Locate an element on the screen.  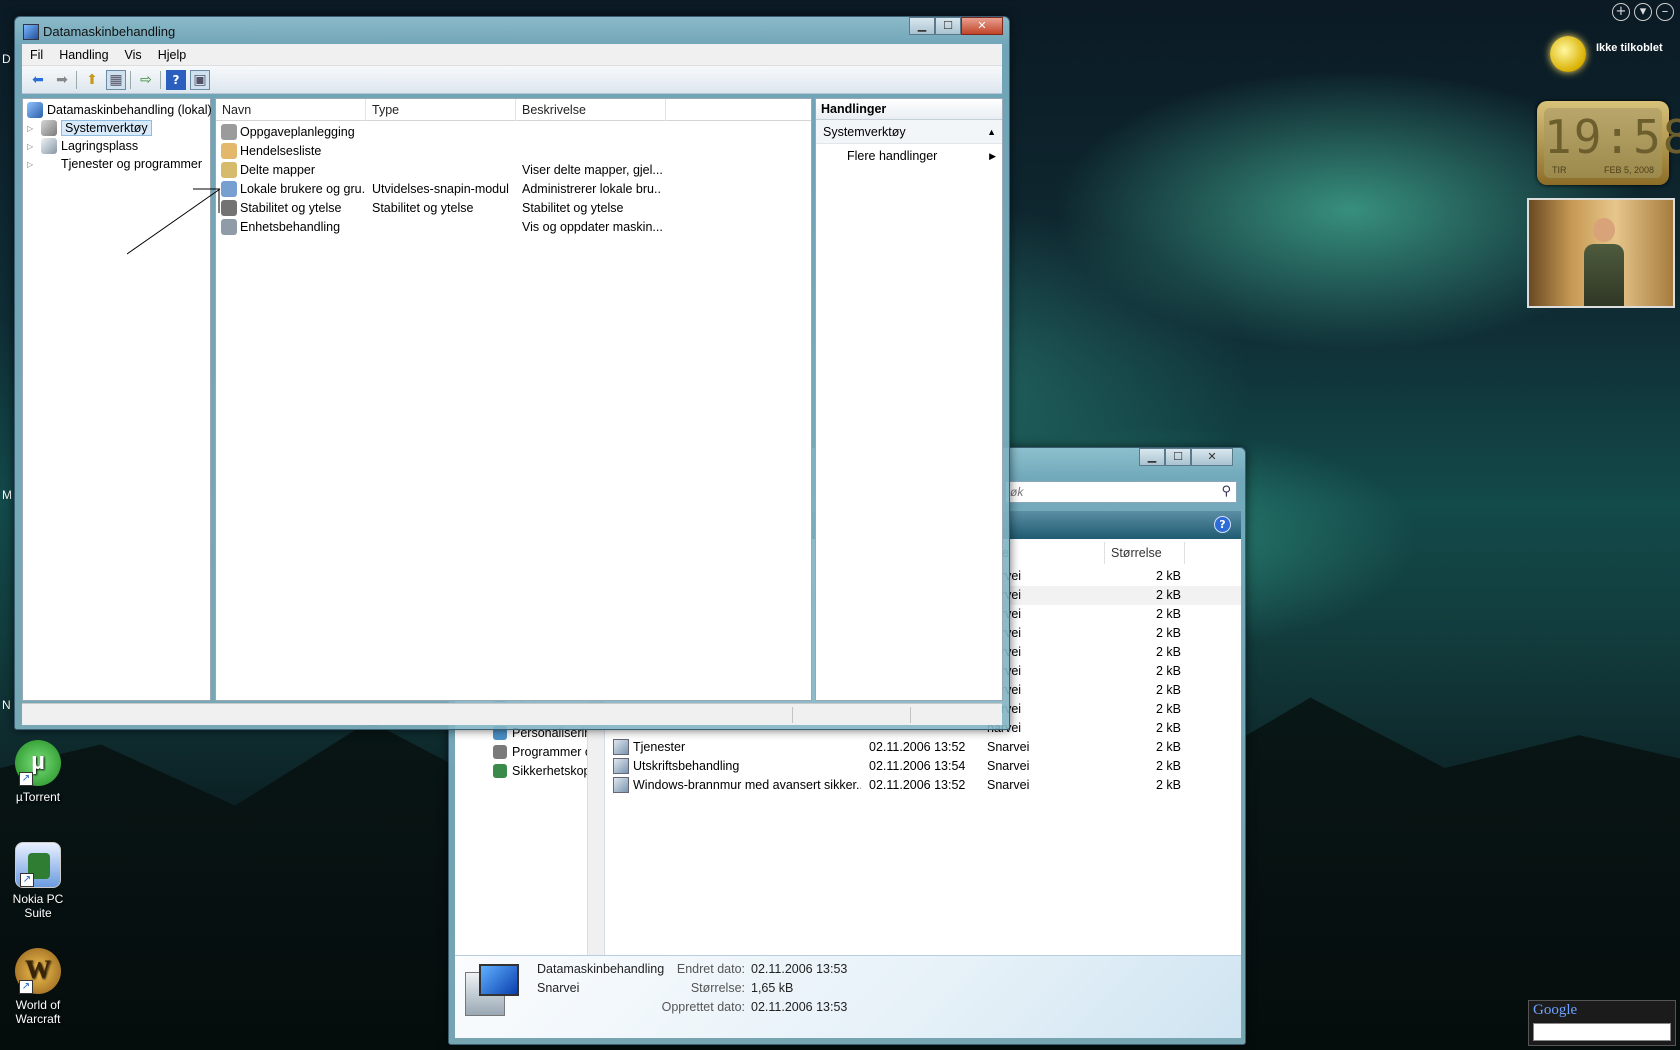
list-item: Hendelsesliste is located at coordinates (513, 151).